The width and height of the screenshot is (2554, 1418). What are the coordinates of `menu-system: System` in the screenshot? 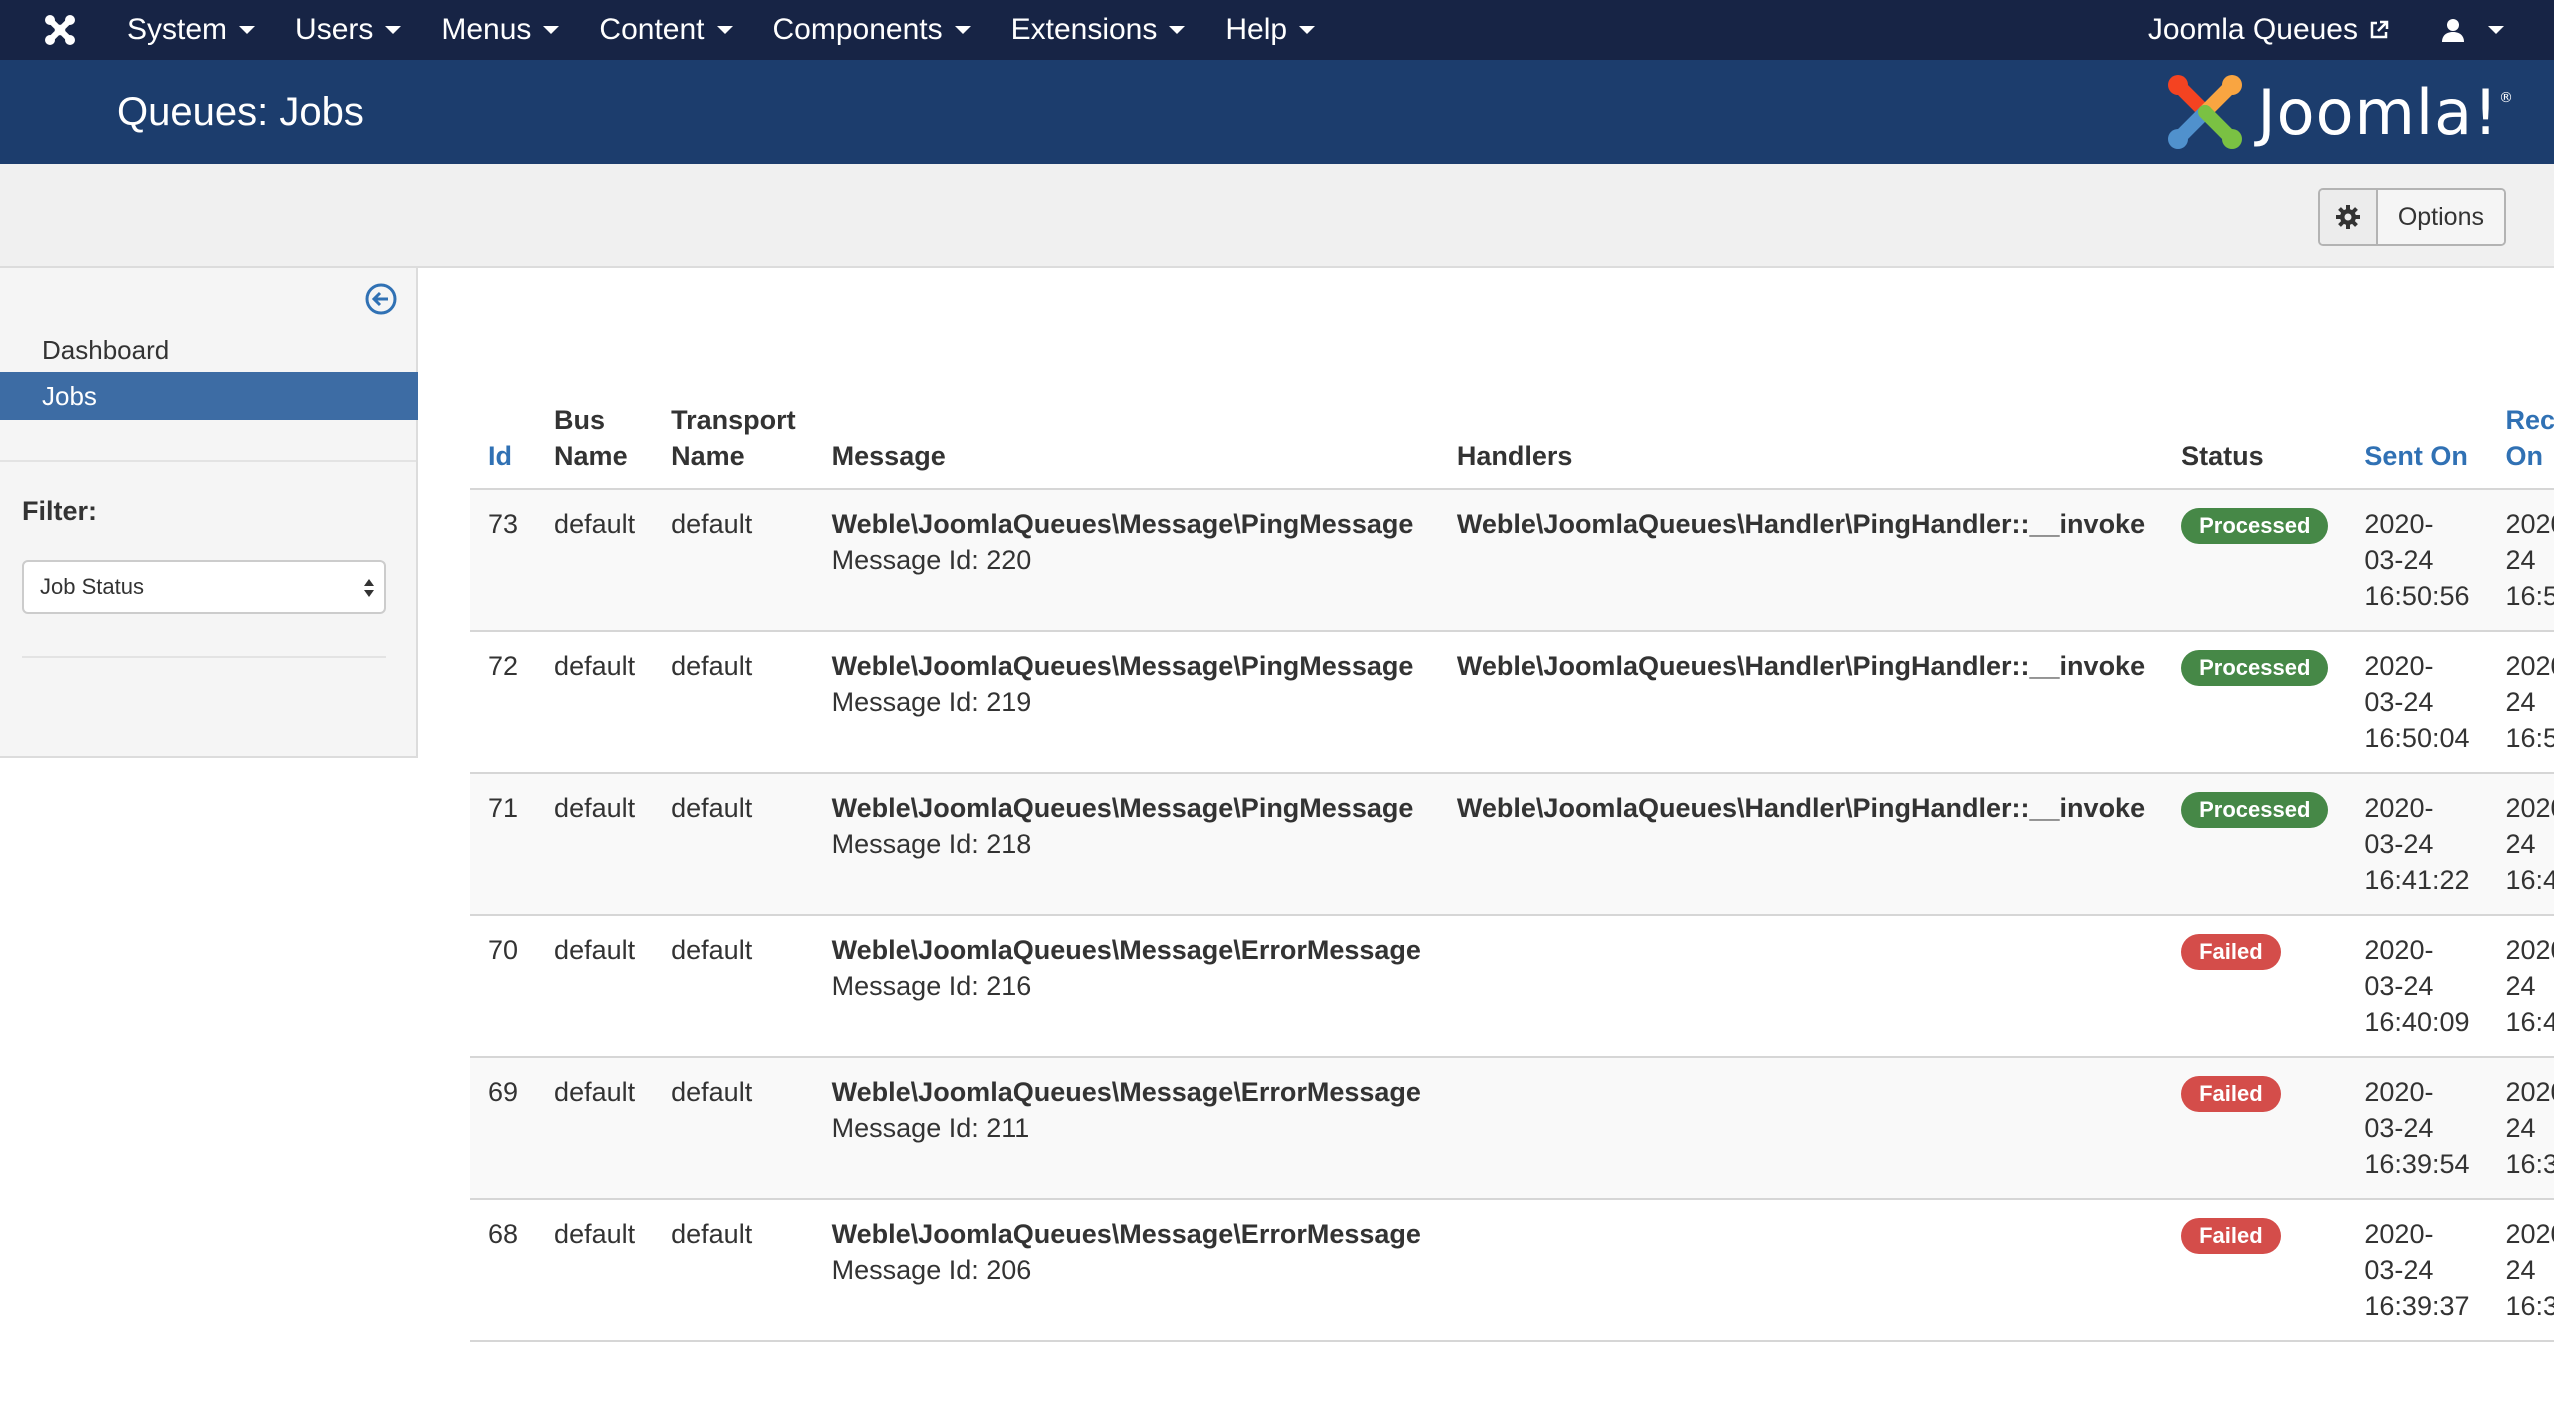 It's located at (191, 30).